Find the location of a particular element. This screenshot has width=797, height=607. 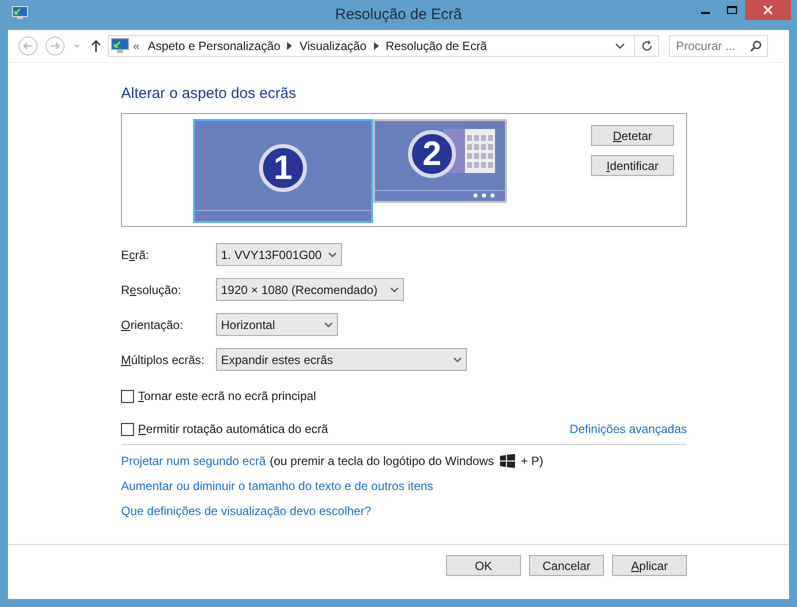

search-icon is located at coordinates (756, 46).